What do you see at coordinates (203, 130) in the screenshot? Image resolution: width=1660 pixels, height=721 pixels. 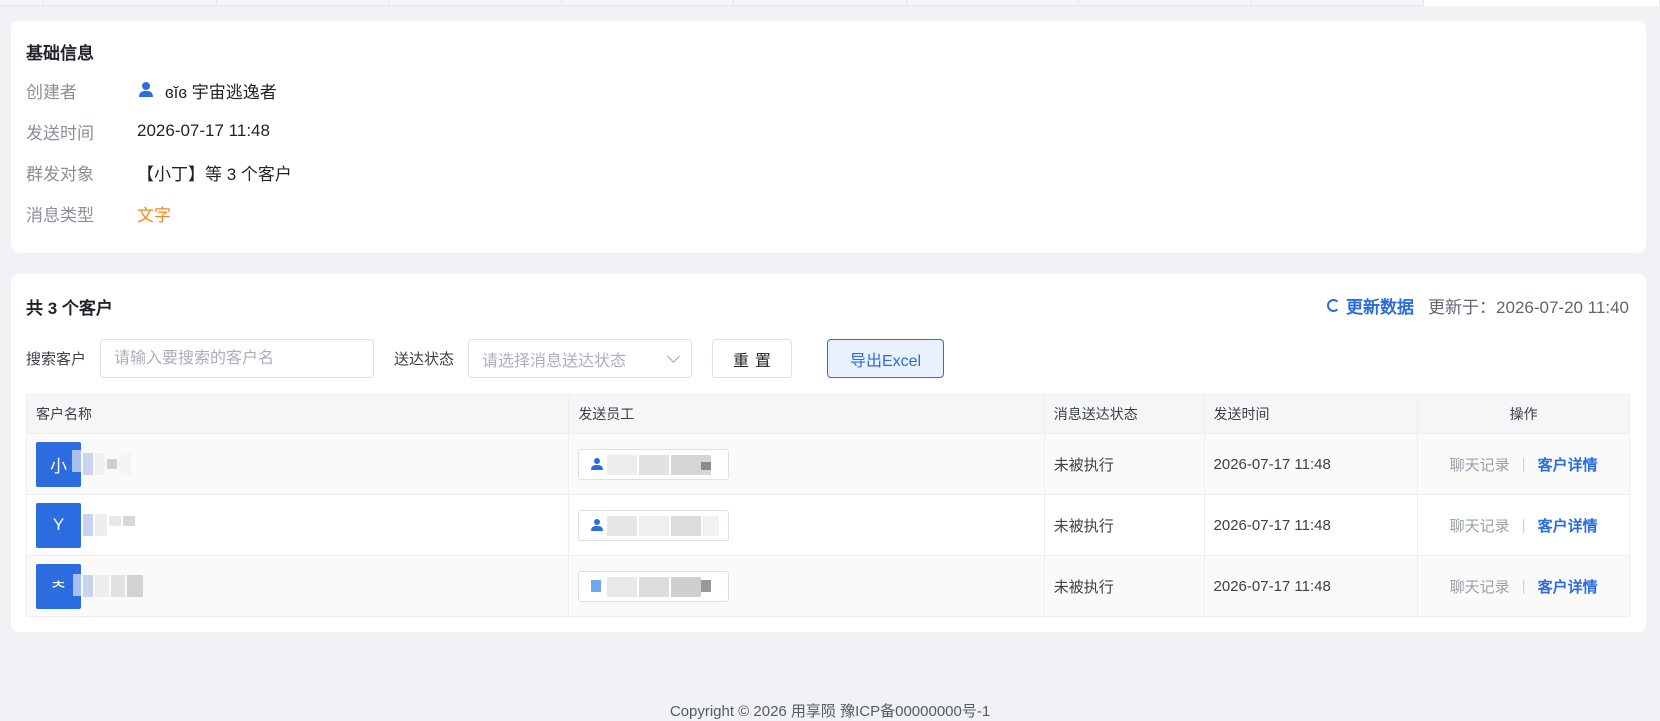 I see `send-time-value: 2026-07-17 11:48` at bounding box center [203, 130].